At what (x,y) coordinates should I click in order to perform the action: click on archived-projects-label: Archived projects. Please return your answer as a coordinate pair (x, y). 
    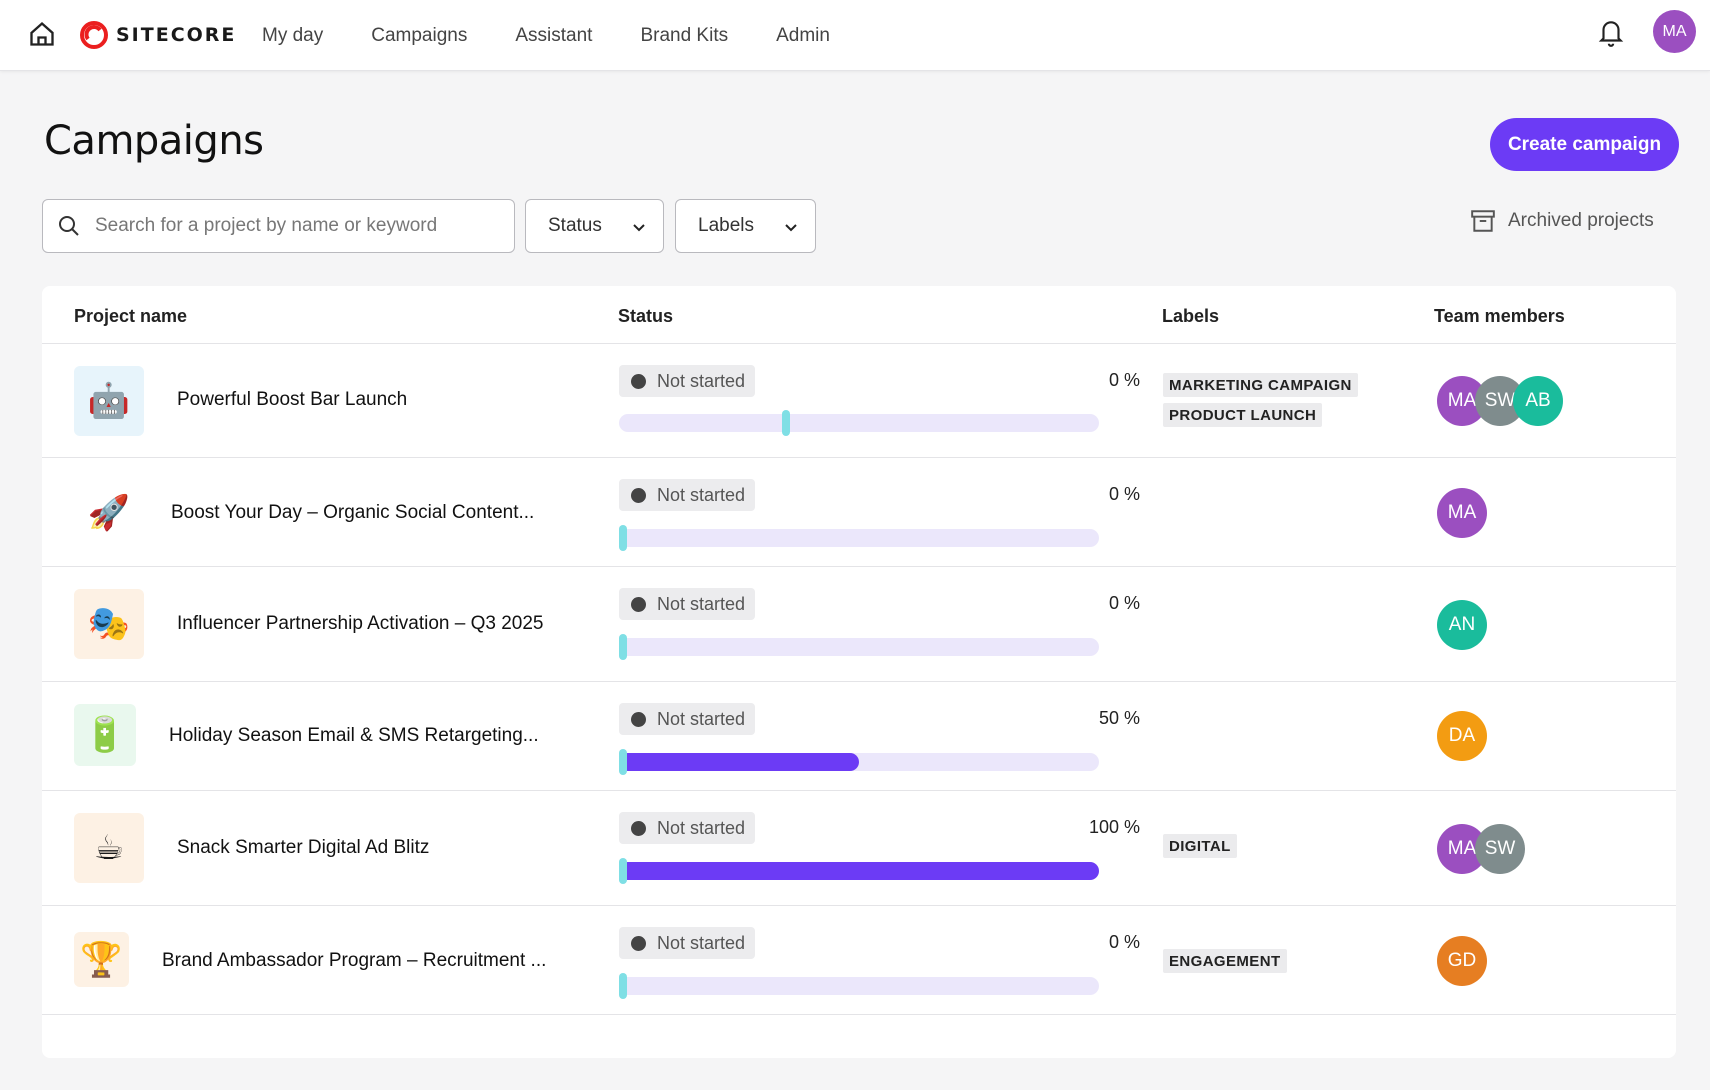
    Looking at the image, I should click on (1581, 220).